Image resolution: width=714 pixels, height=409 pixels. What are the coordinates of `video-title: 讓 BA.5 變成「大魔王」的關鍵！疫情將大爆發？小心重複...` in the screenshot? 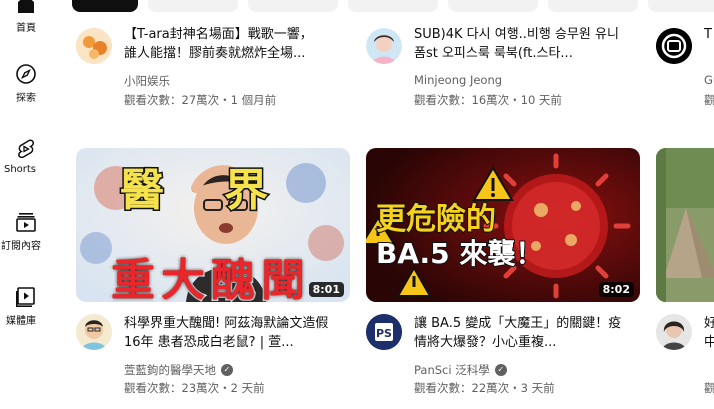 It's located at (518, 334).